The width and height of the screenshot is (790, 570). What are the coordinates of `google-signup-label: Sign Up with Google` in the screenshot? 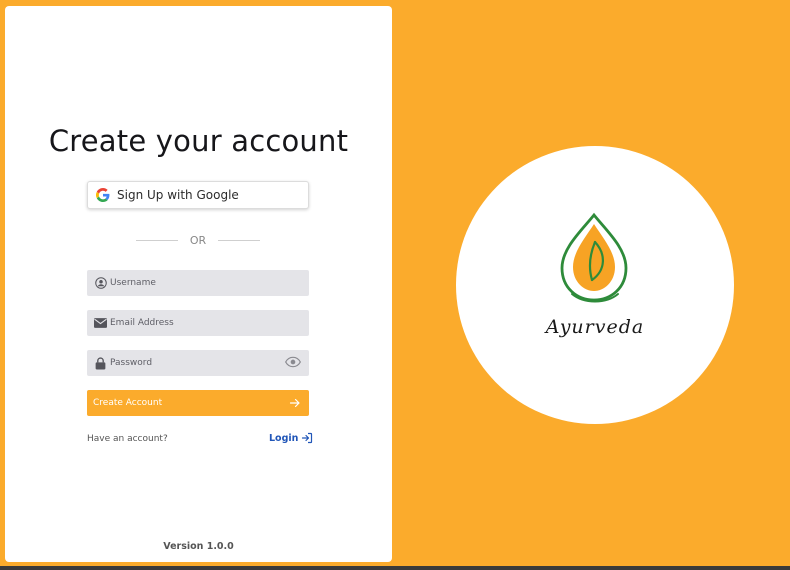 It's located at (178, 195).